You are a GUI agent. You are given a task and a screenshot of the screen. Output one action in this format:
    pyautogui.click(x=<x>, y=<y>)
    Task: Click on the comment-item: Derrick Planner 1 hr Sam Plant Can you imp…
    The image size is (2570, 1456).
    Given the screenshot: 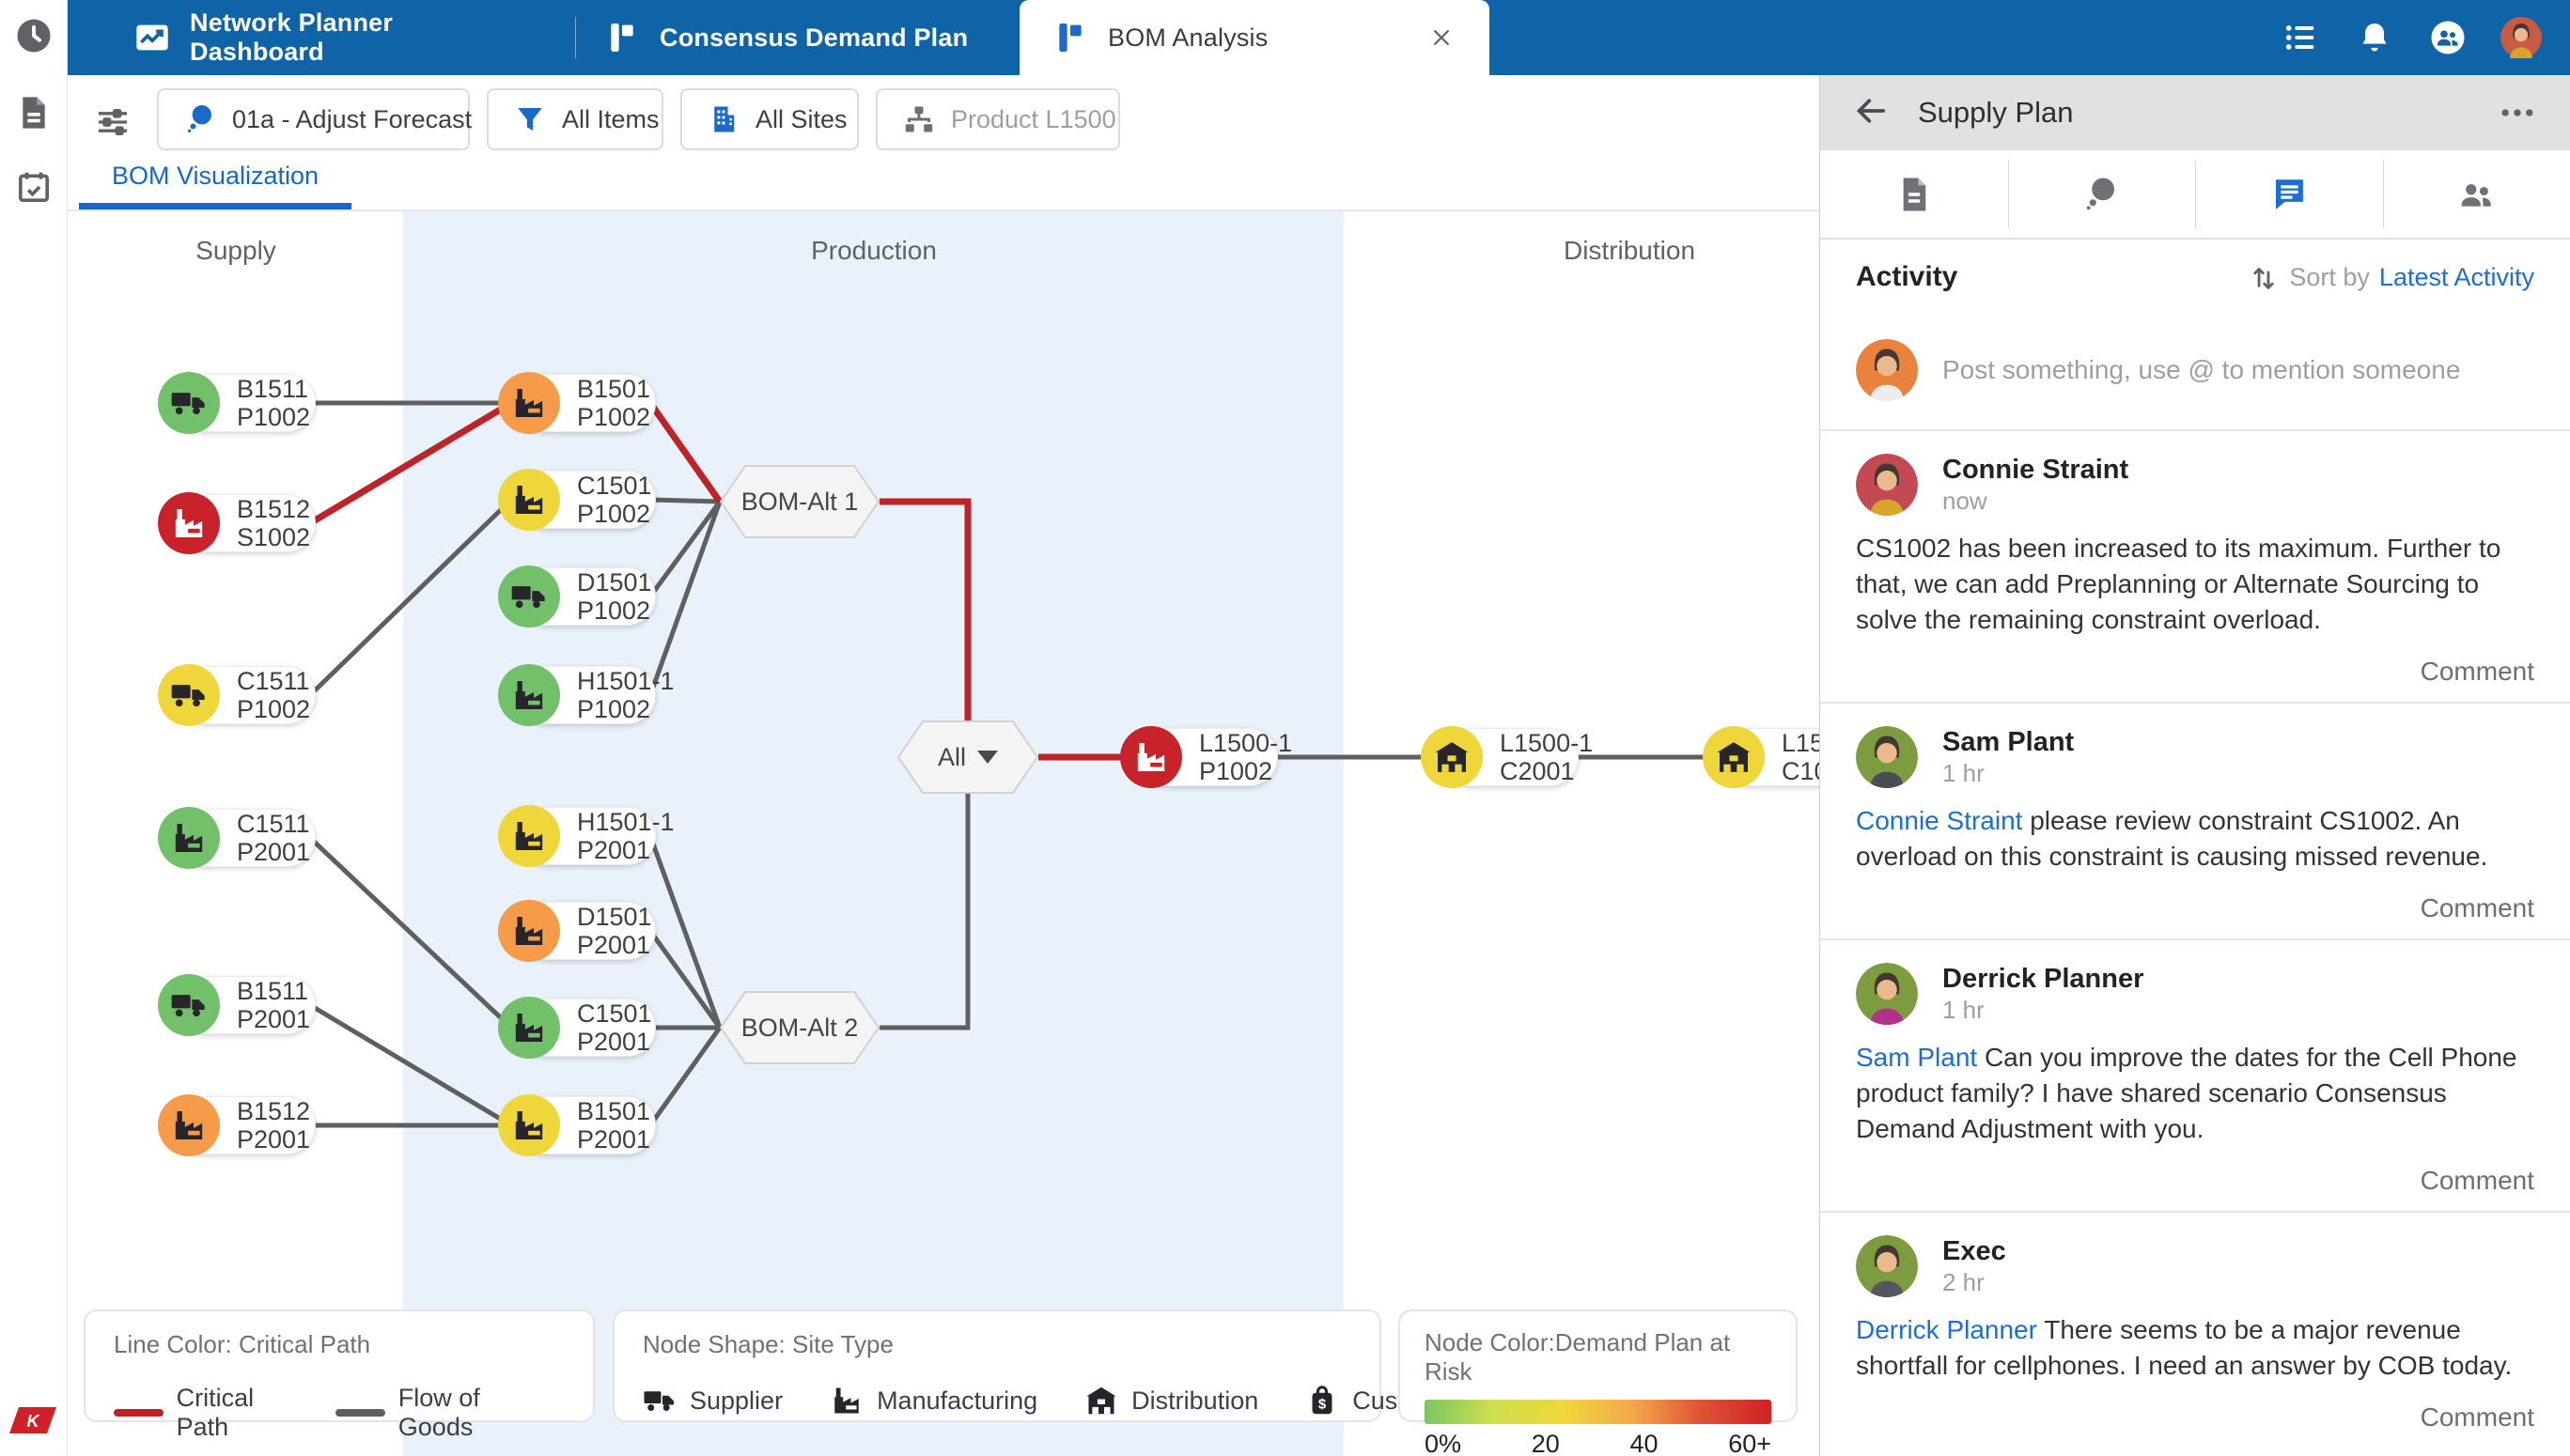 What is the action you would take?
    pyautogui.click(x=2195, y=1076)
    